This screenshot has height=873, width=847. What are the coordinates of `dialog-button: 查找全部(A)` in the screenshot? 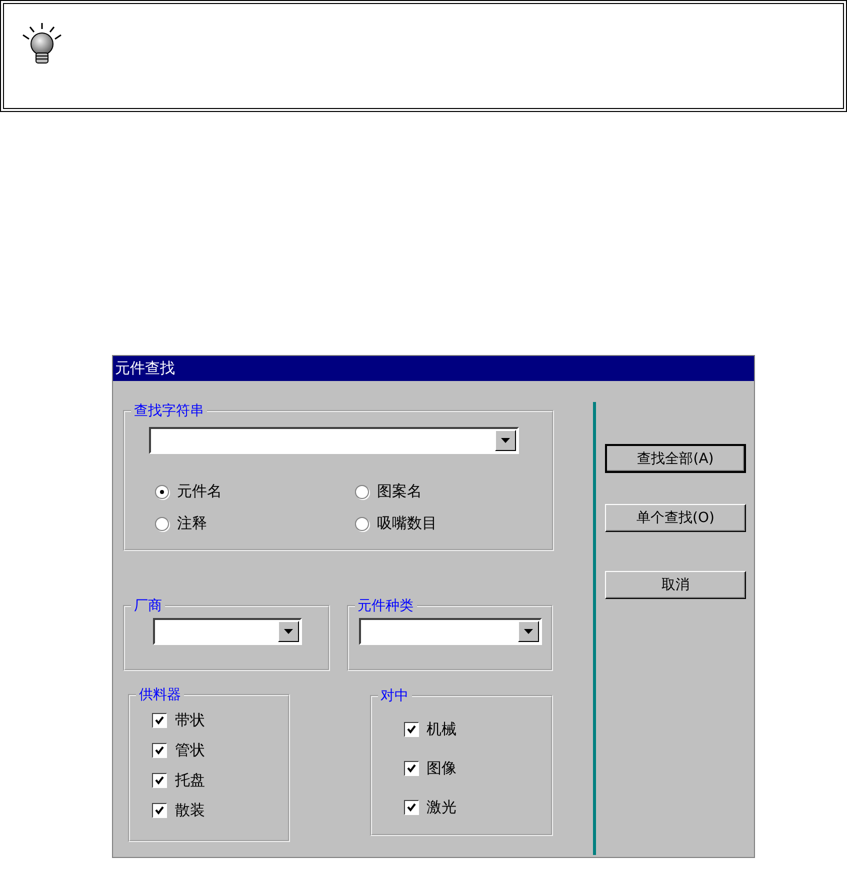 It's located at (675, 458).